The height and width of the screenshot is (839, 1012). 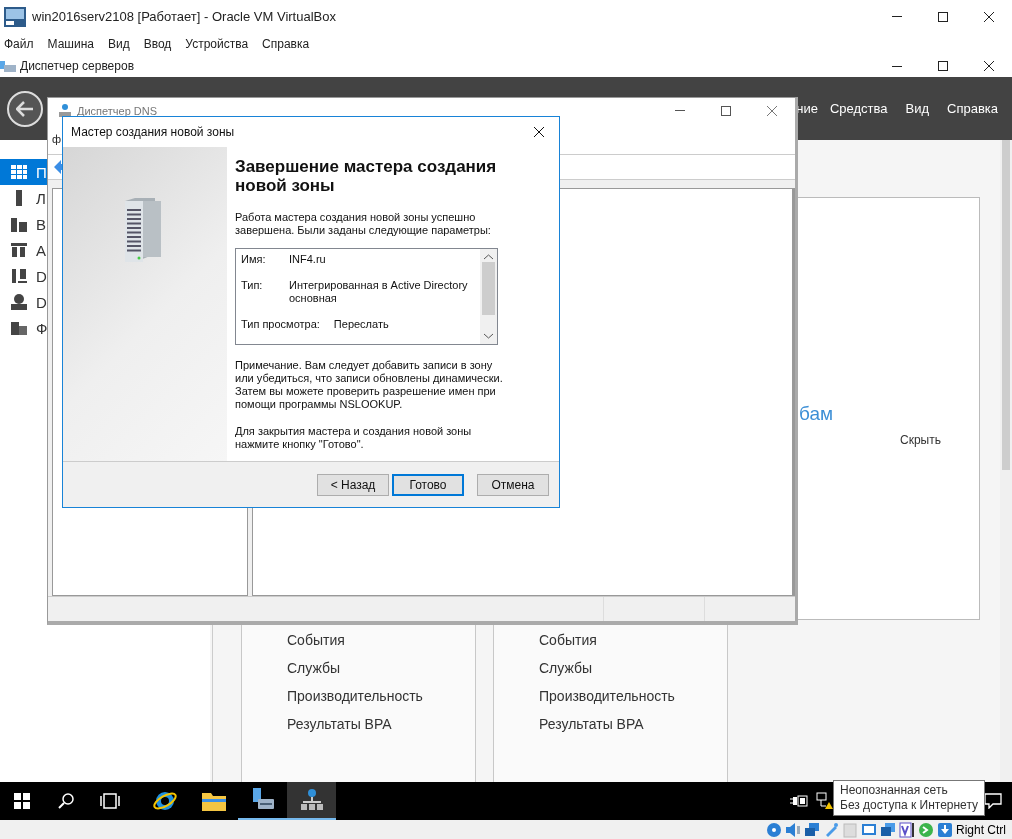 I want to click on dialog-button: < Назад, so click(x=353, y=484).